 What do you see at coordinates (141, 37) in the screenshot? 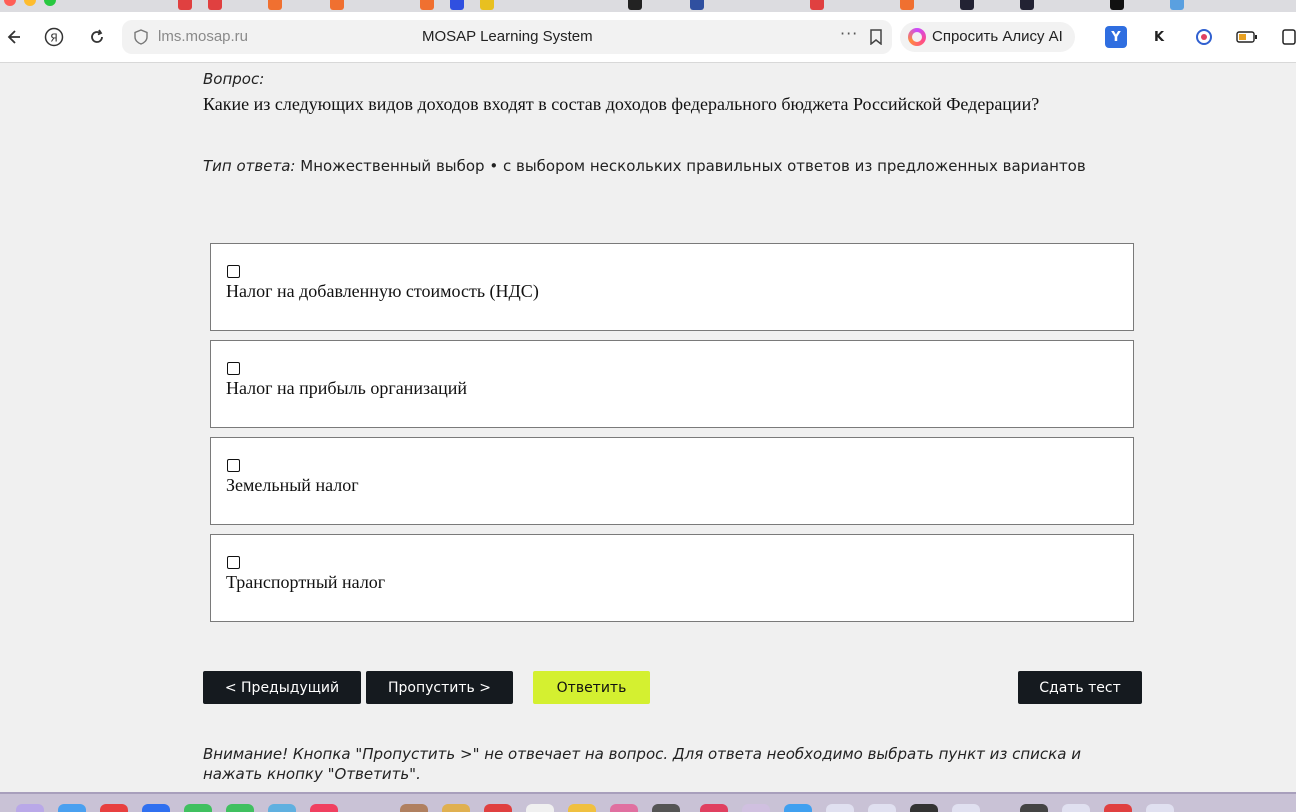
I see `shield-icon` at bounding box center [141, 37].